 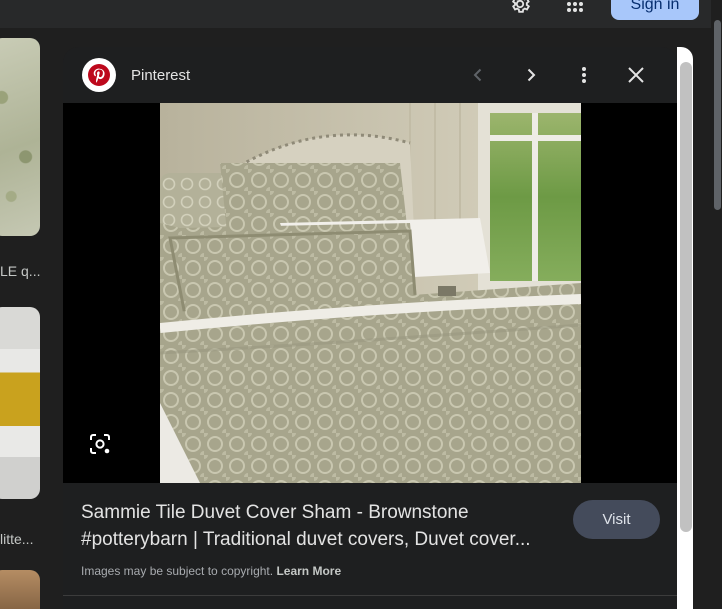 What do you see at coordinates (177, 571) in the screenshot?
I see `copyright-text: Images may be subject to copyright.` at bounding box center [177, 571].